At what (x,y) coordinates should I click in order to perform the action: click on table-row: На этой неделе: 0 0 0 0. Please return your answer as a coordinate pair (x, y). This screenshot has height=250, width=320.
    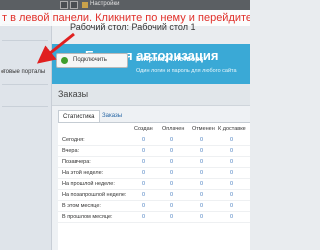
    Looking at the image, I should click on (154, 173).